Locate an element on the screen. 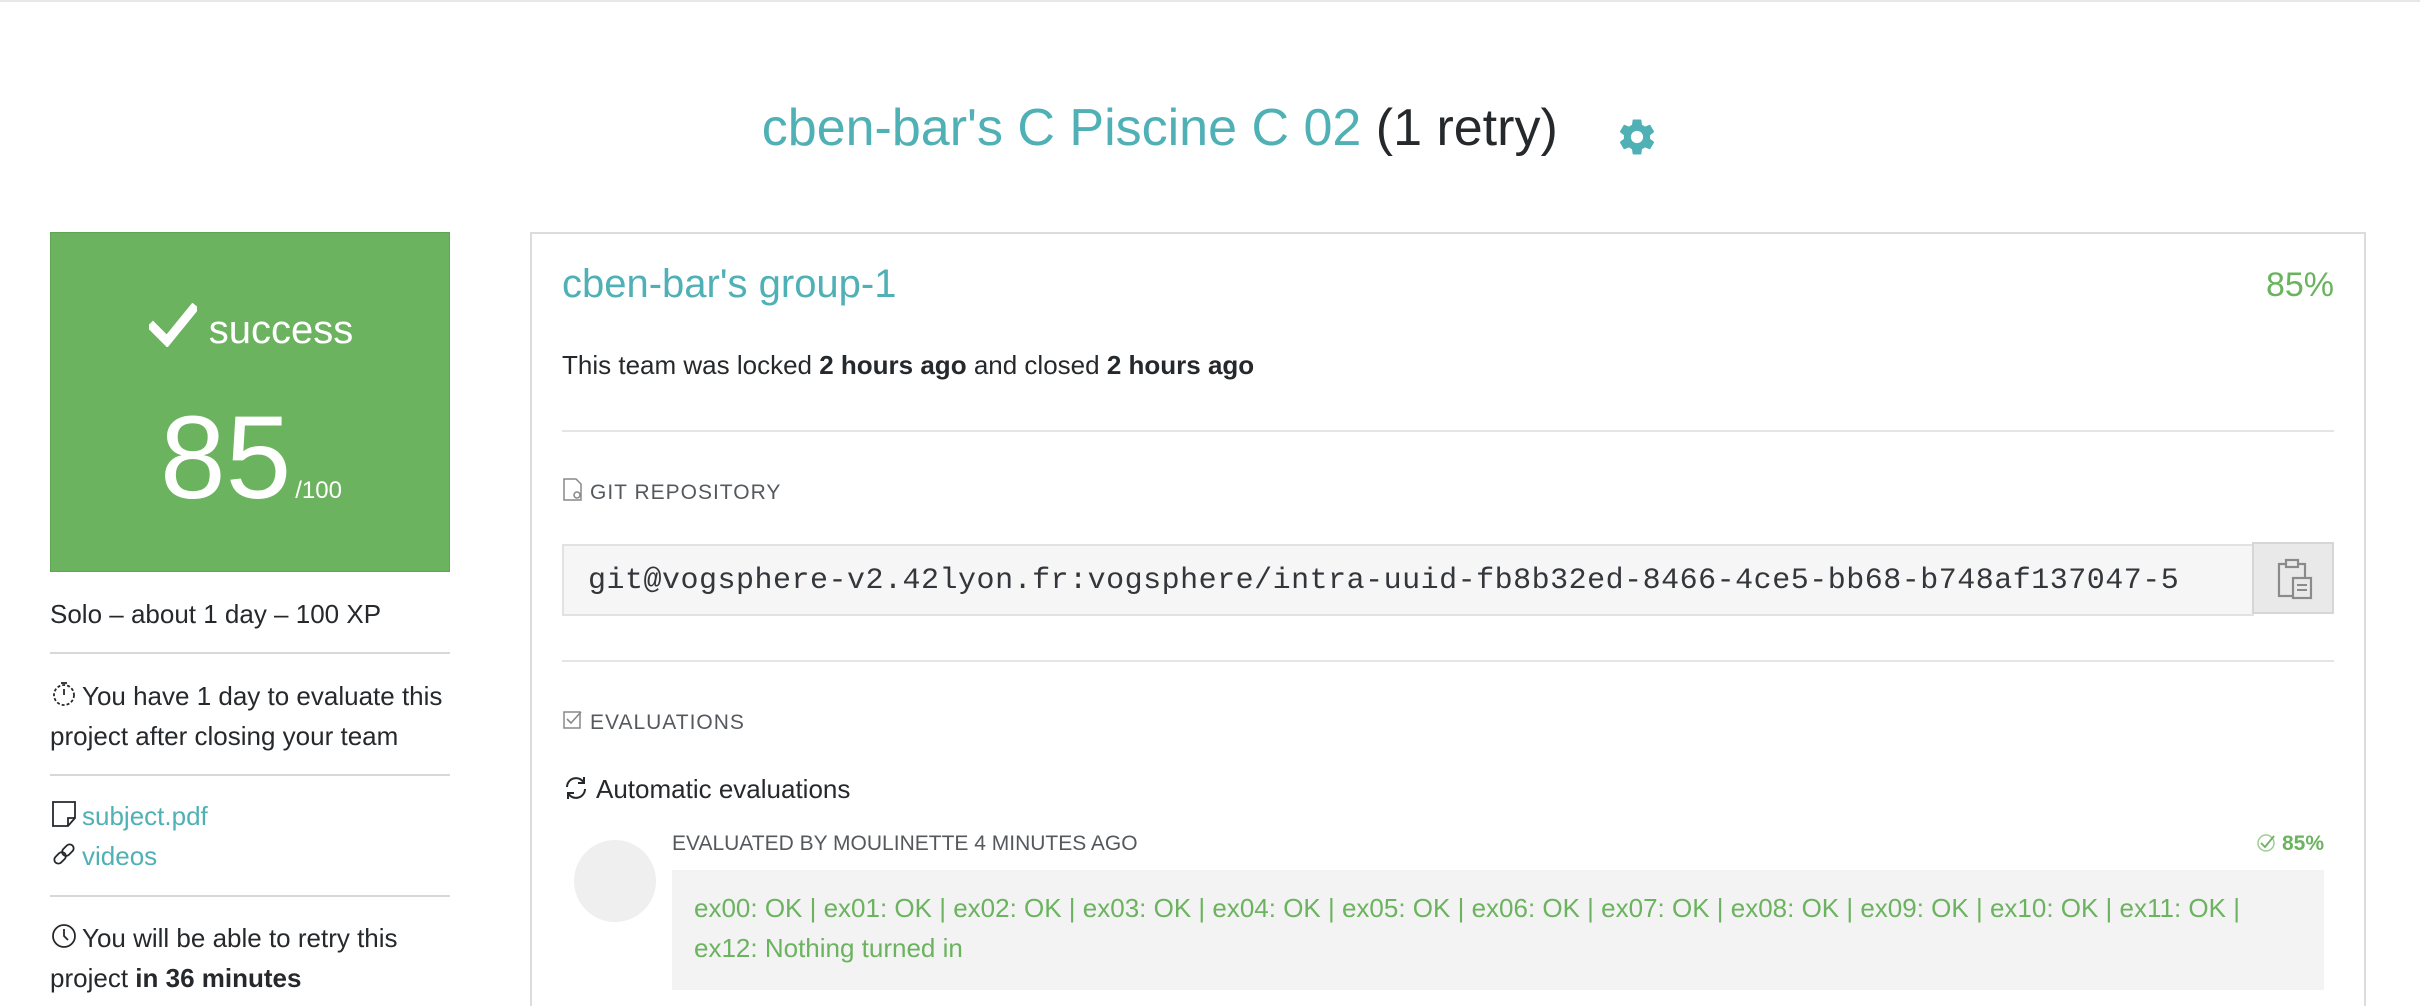  closed-time: 2 hours ago is located at coordinates (1180, 365).